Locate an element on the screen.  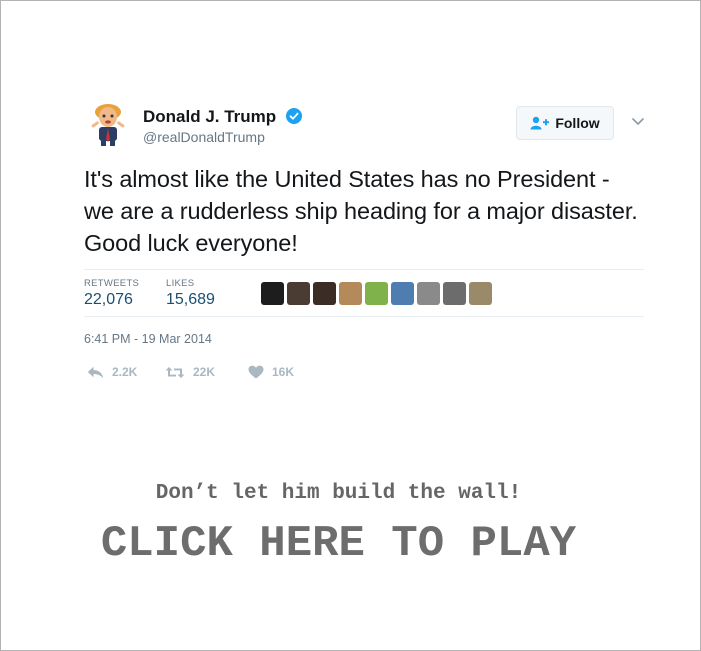
follow-button: Follow is located at coordinates (565, 123).